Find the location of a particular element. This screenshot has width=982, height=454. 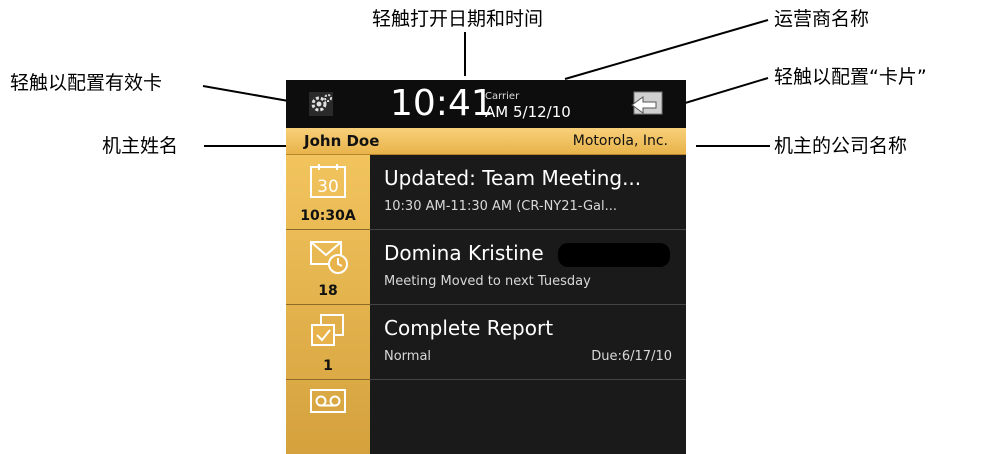

cards-config-icon is located at coordinates (647, 104).